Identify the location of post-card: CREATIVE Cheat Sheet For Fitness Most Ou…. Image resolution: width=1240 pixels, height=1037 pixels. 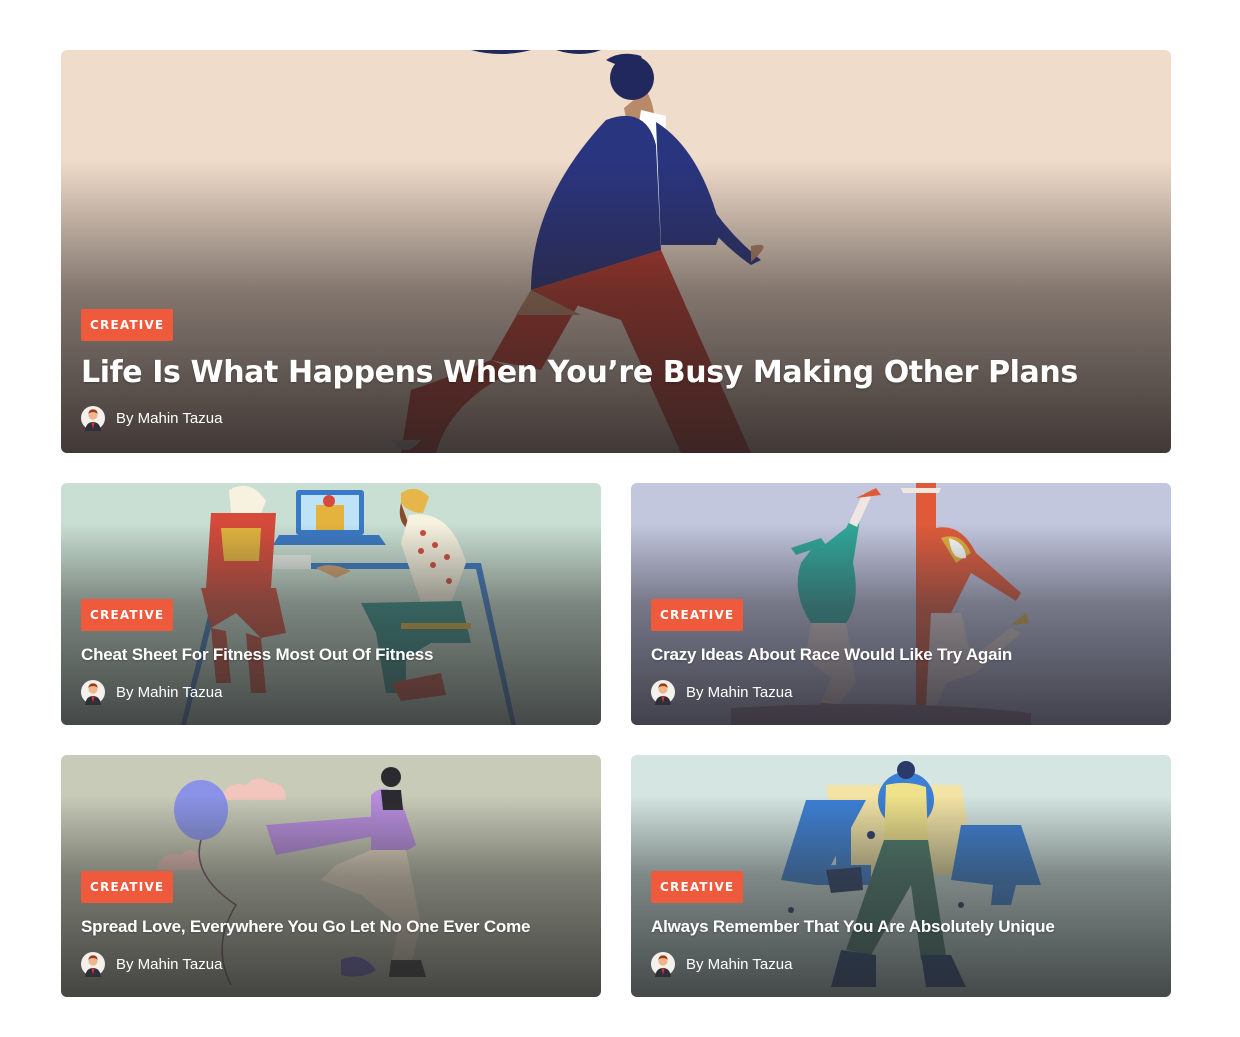
(331, 604).